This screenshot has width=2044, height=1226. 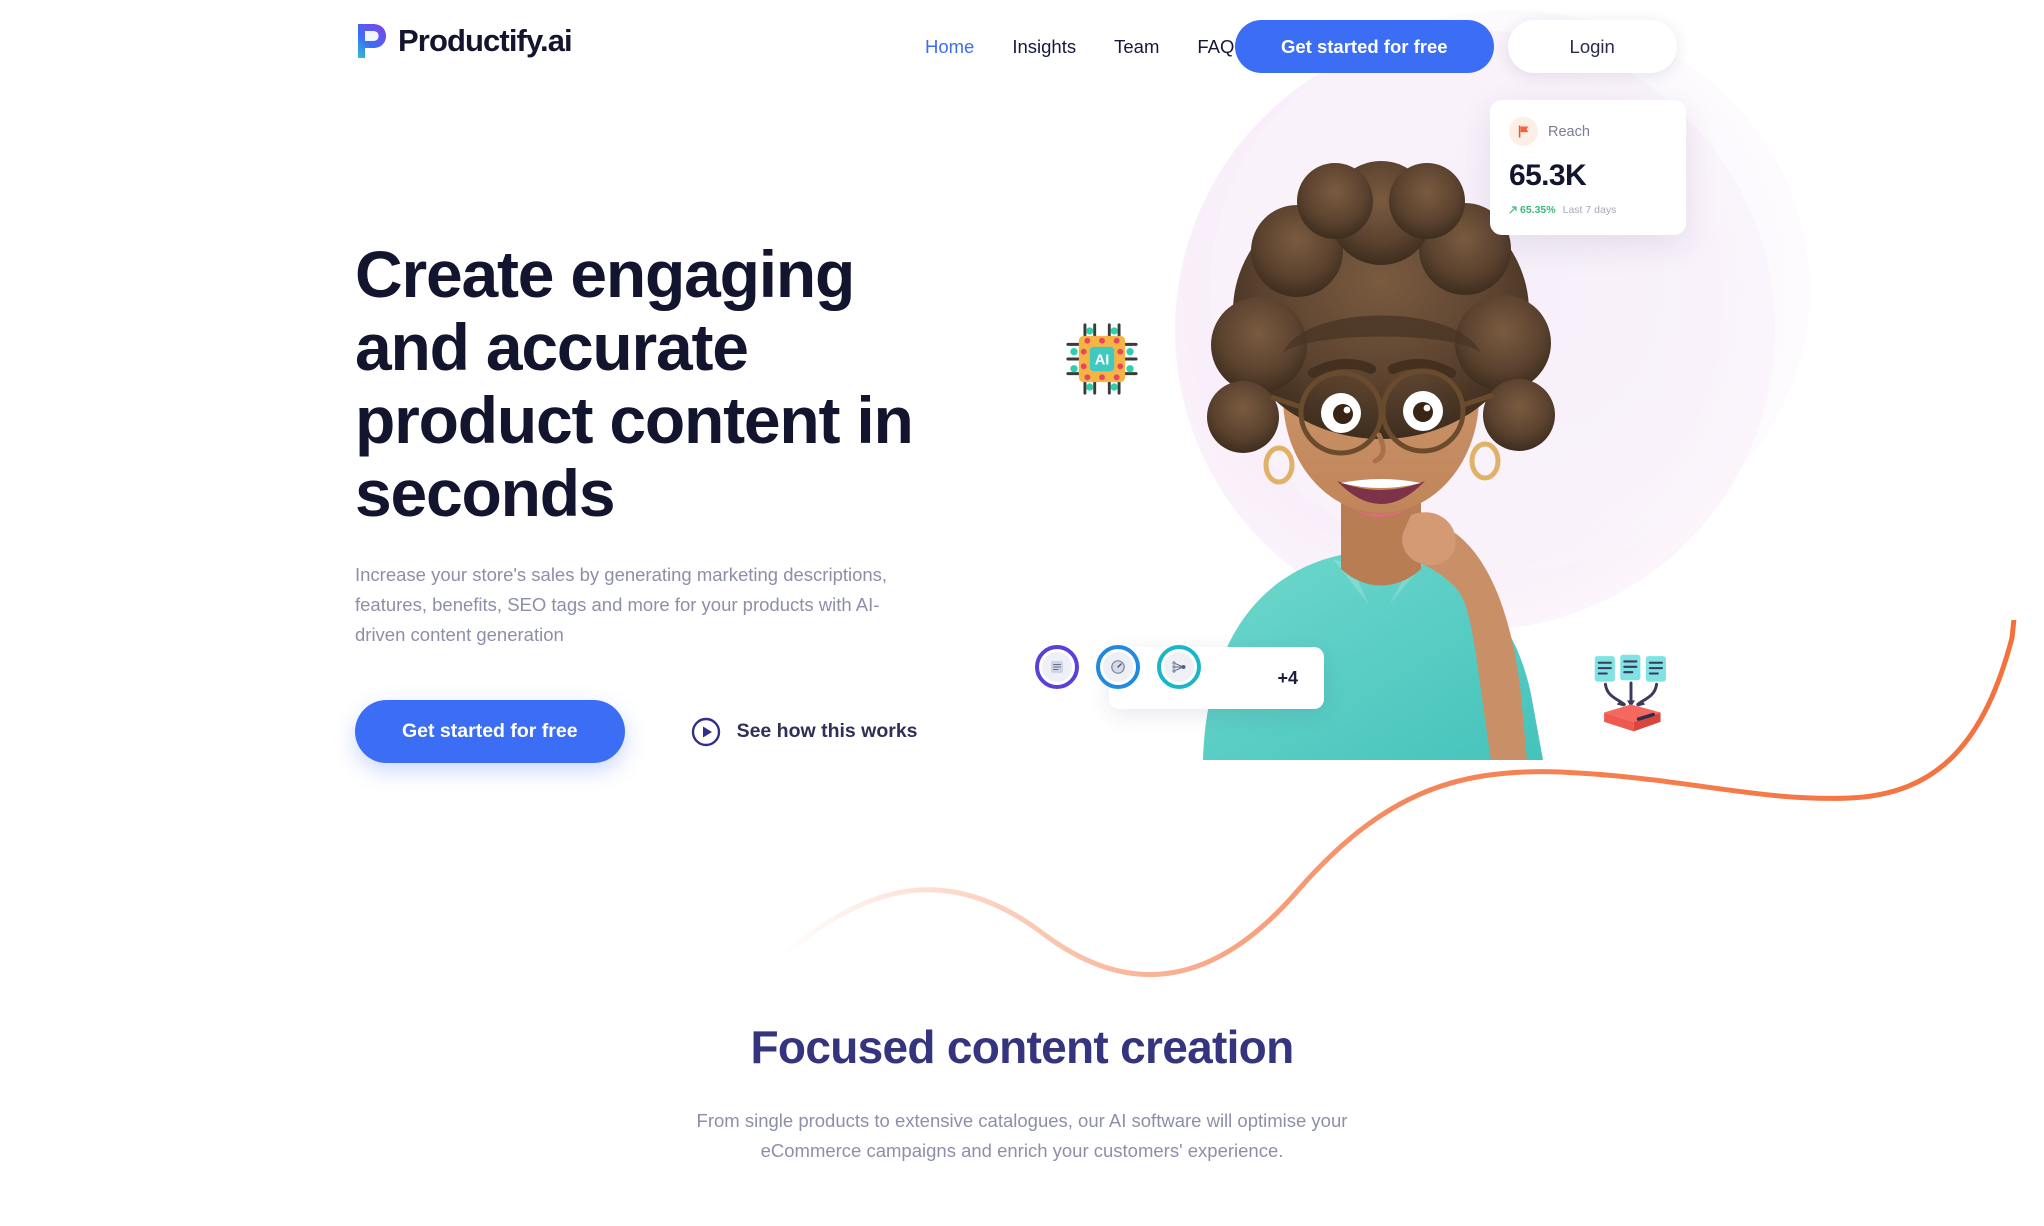 What do you see at coordinates (949, 47) in the screenshot?
I see `nav-item-home: Home` at bounding box center [949, 47].